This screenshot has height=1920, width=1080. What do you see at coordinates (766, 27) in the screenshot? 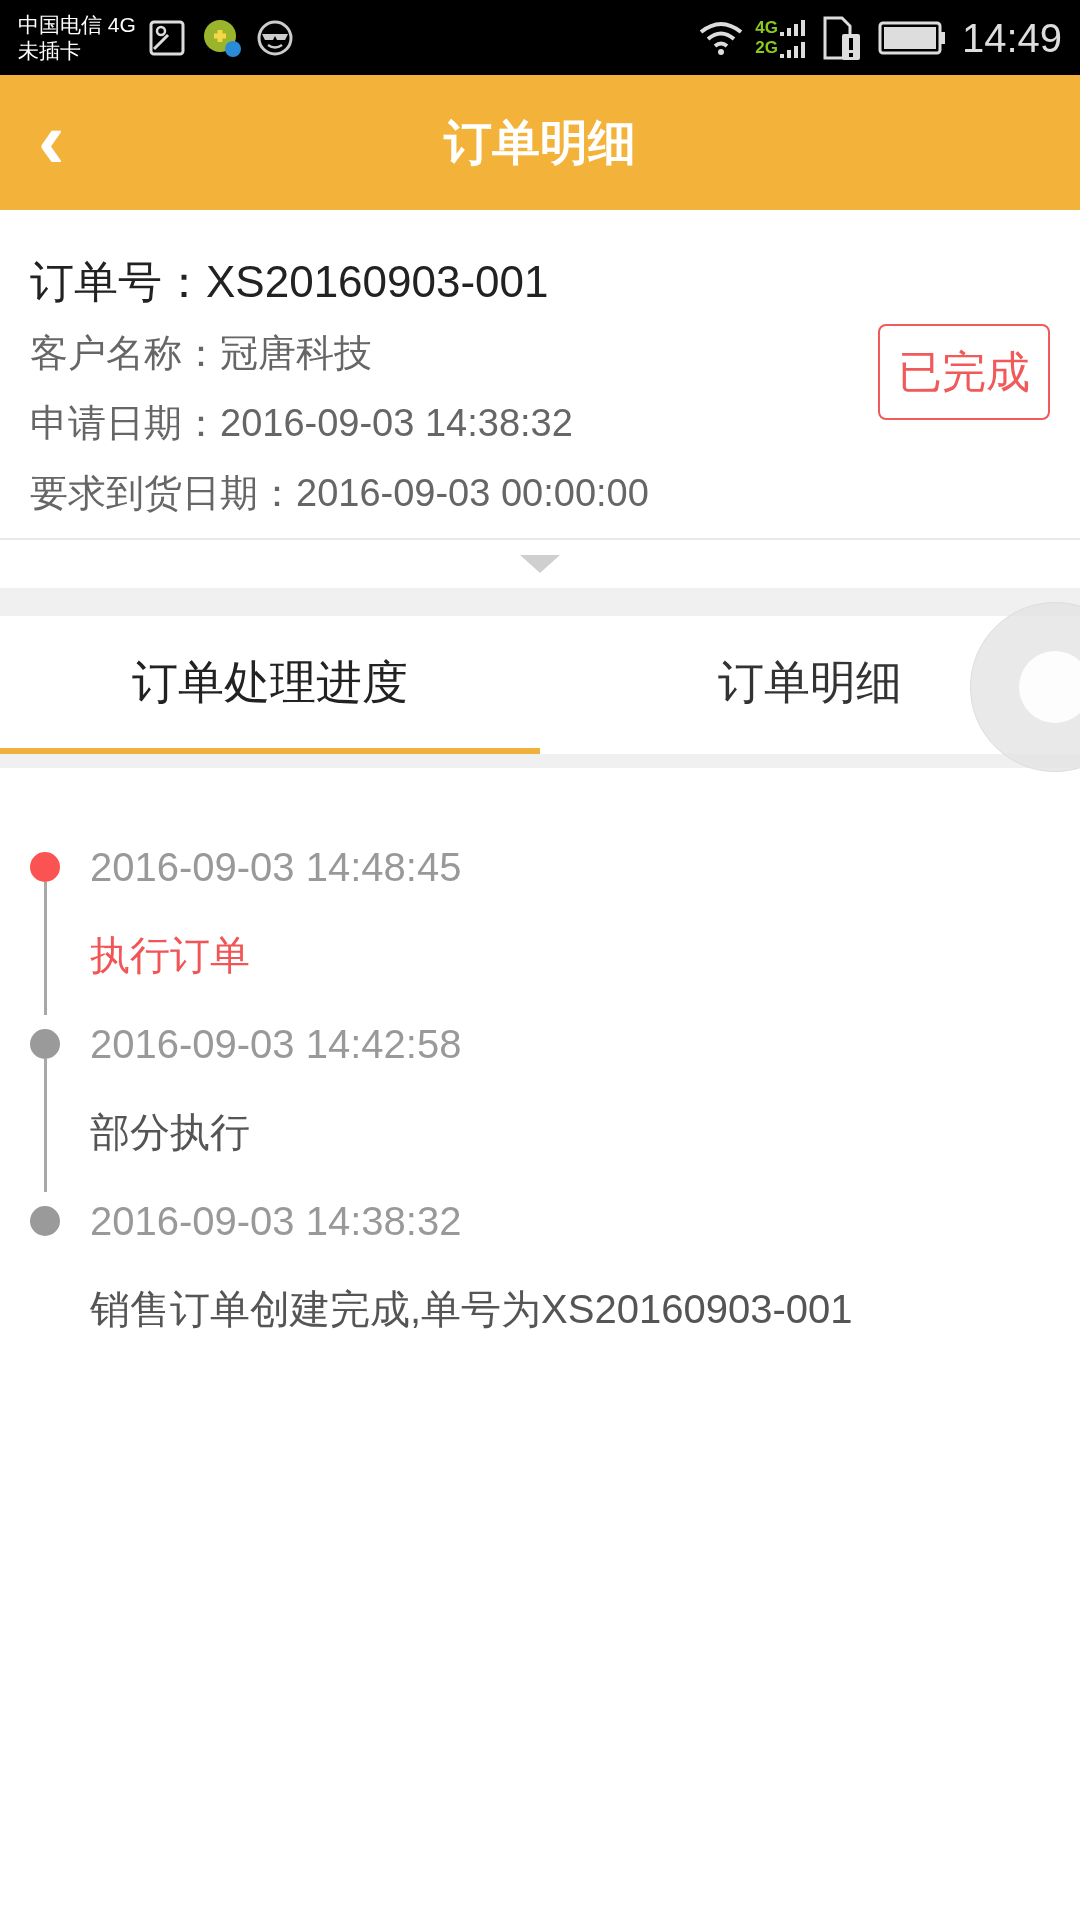
I see `network-type-text: 4G` at bounding box center [766, 27].